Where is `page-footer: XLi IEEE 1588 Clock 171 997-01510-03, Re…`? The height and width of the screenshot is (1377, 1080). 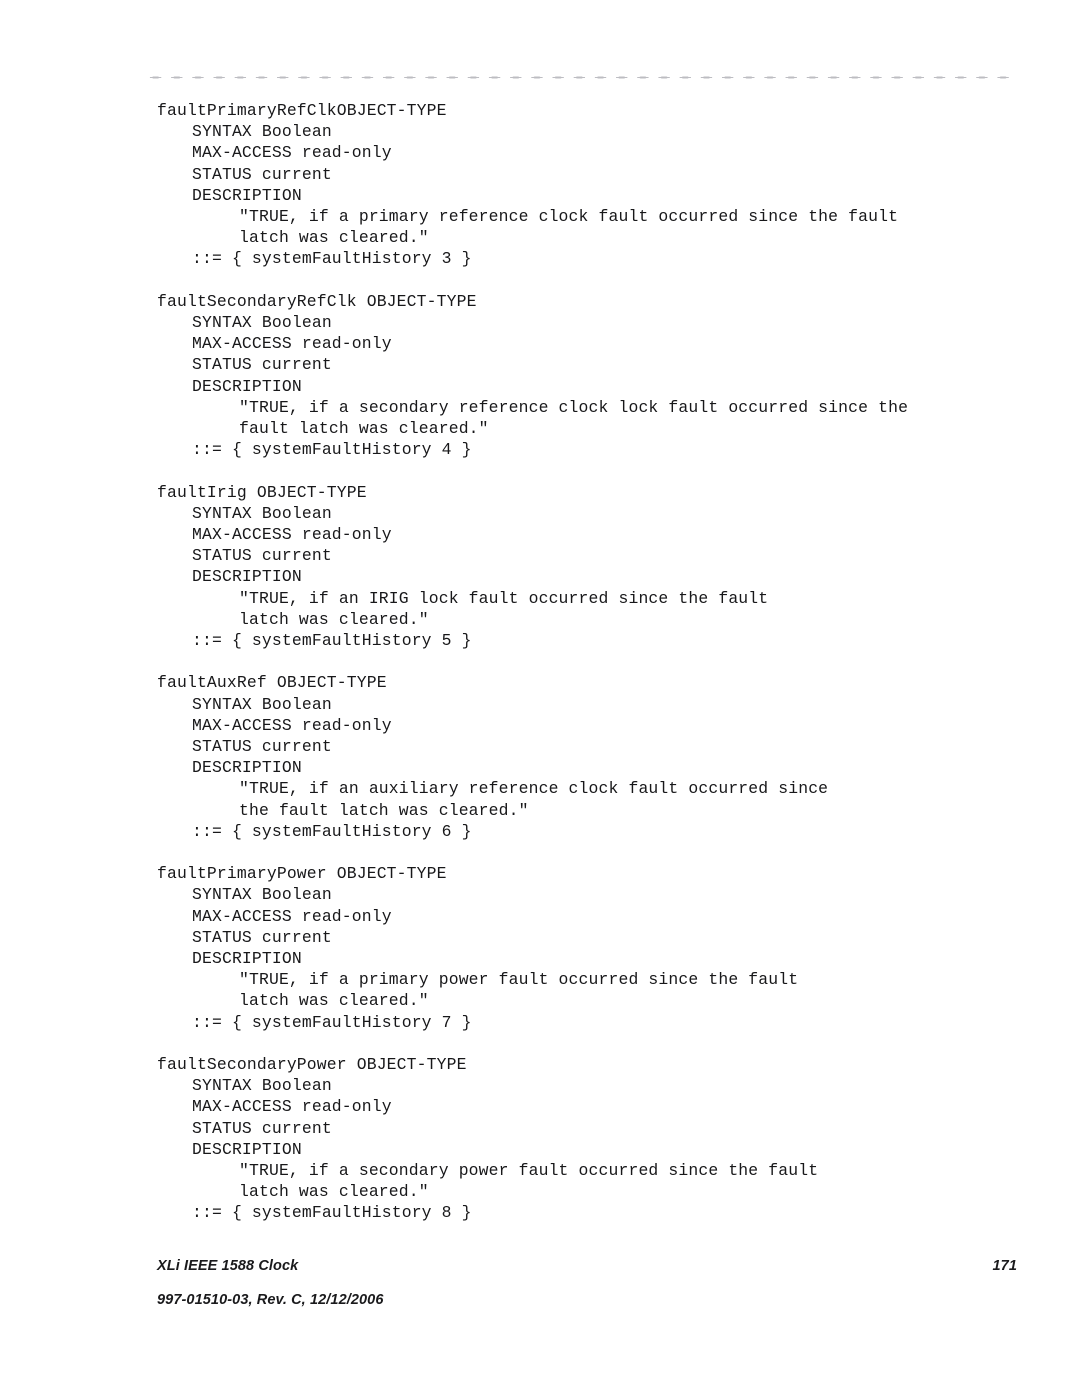
page-footer: XLi IEEE 1588 Clock 171 997-01510-03, Re… is located at coordinates (587, 1283).